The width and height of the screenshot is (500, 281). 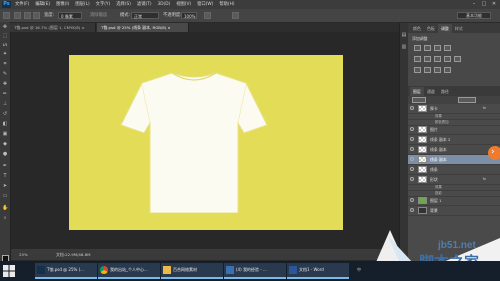 I want to click on levels-icon, so click(x=427, y=48).